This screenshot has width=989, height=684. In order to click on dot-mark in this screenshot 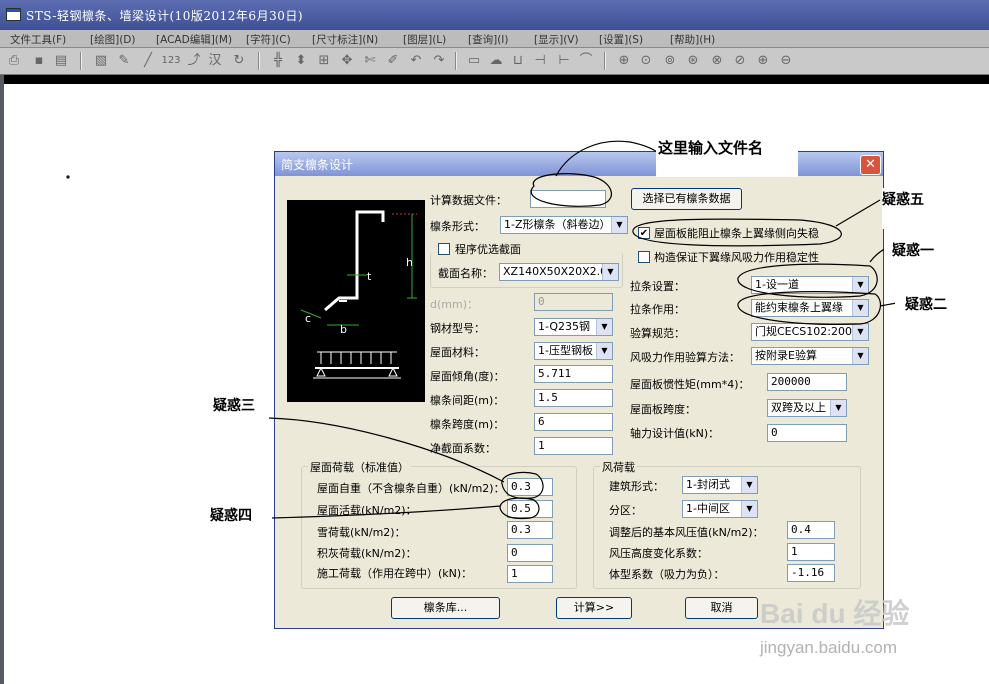, I will do `click(68, 177)`.